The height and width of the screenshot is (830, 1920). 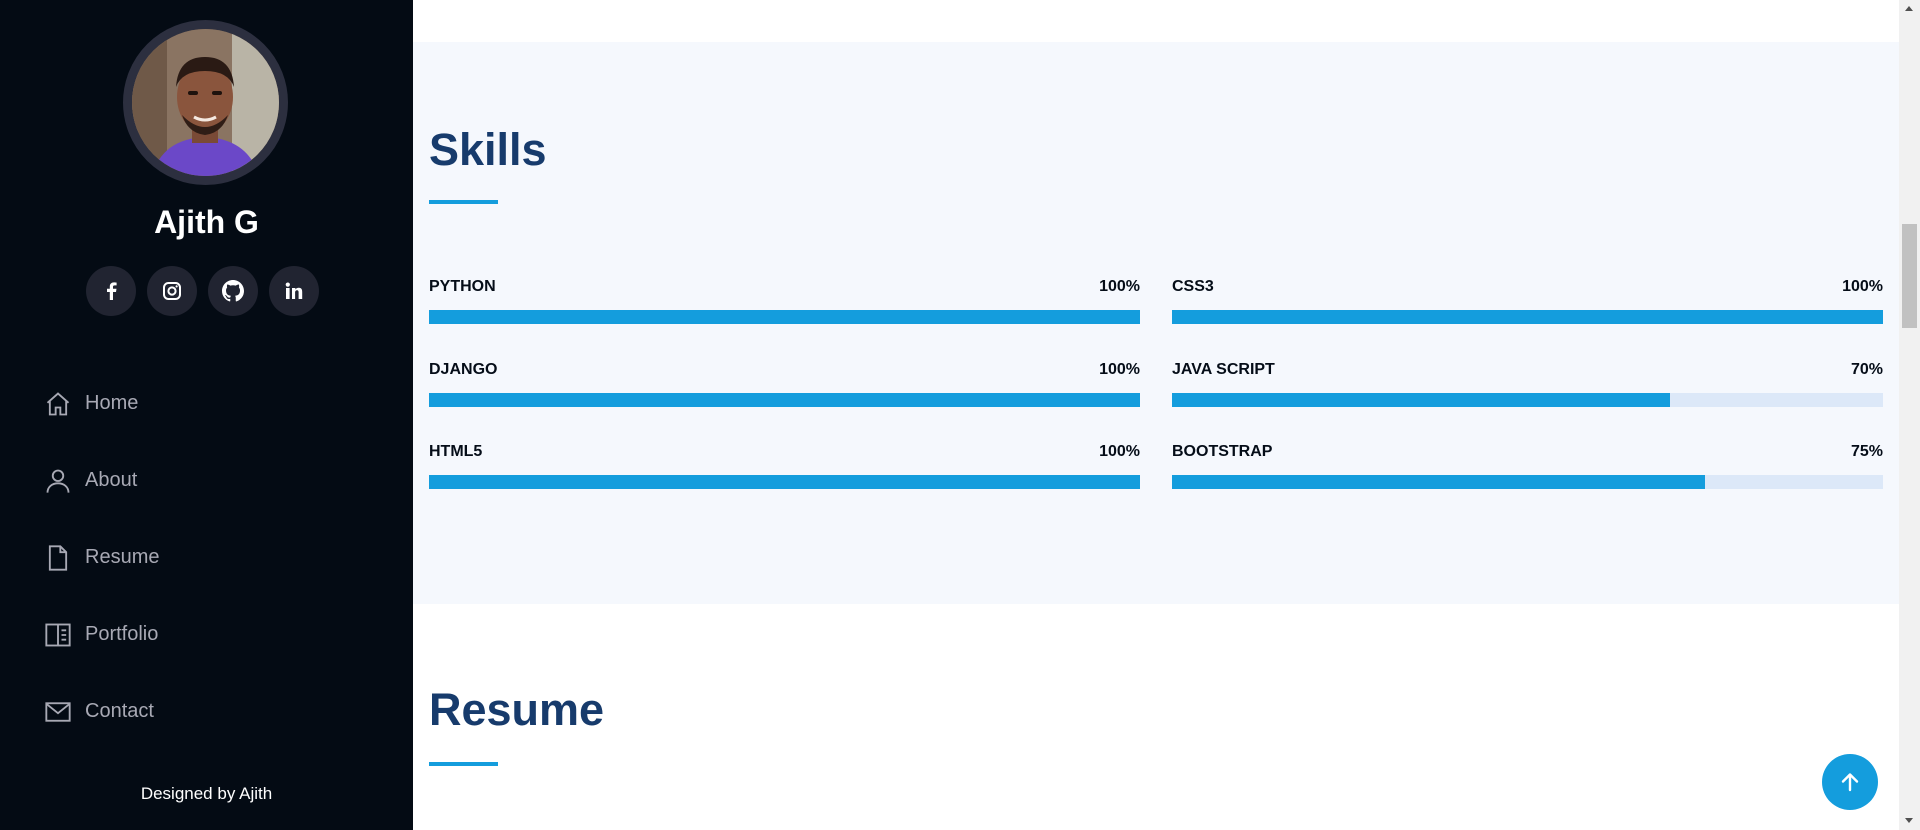 What do you see at coordinates (112, 403) in the screenshot?
I see `nav-label-home: Home` at bounding box center [112, 403].